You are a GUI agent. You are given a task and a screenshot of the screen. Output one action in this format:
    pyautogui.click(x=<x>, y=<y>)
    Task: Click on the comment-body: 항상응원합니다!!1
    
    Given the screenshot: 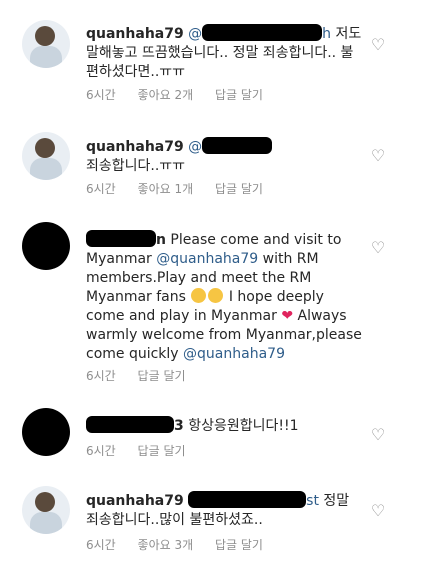 What is the action you would take?
    pyautogui.click(x=243, y=426)
    